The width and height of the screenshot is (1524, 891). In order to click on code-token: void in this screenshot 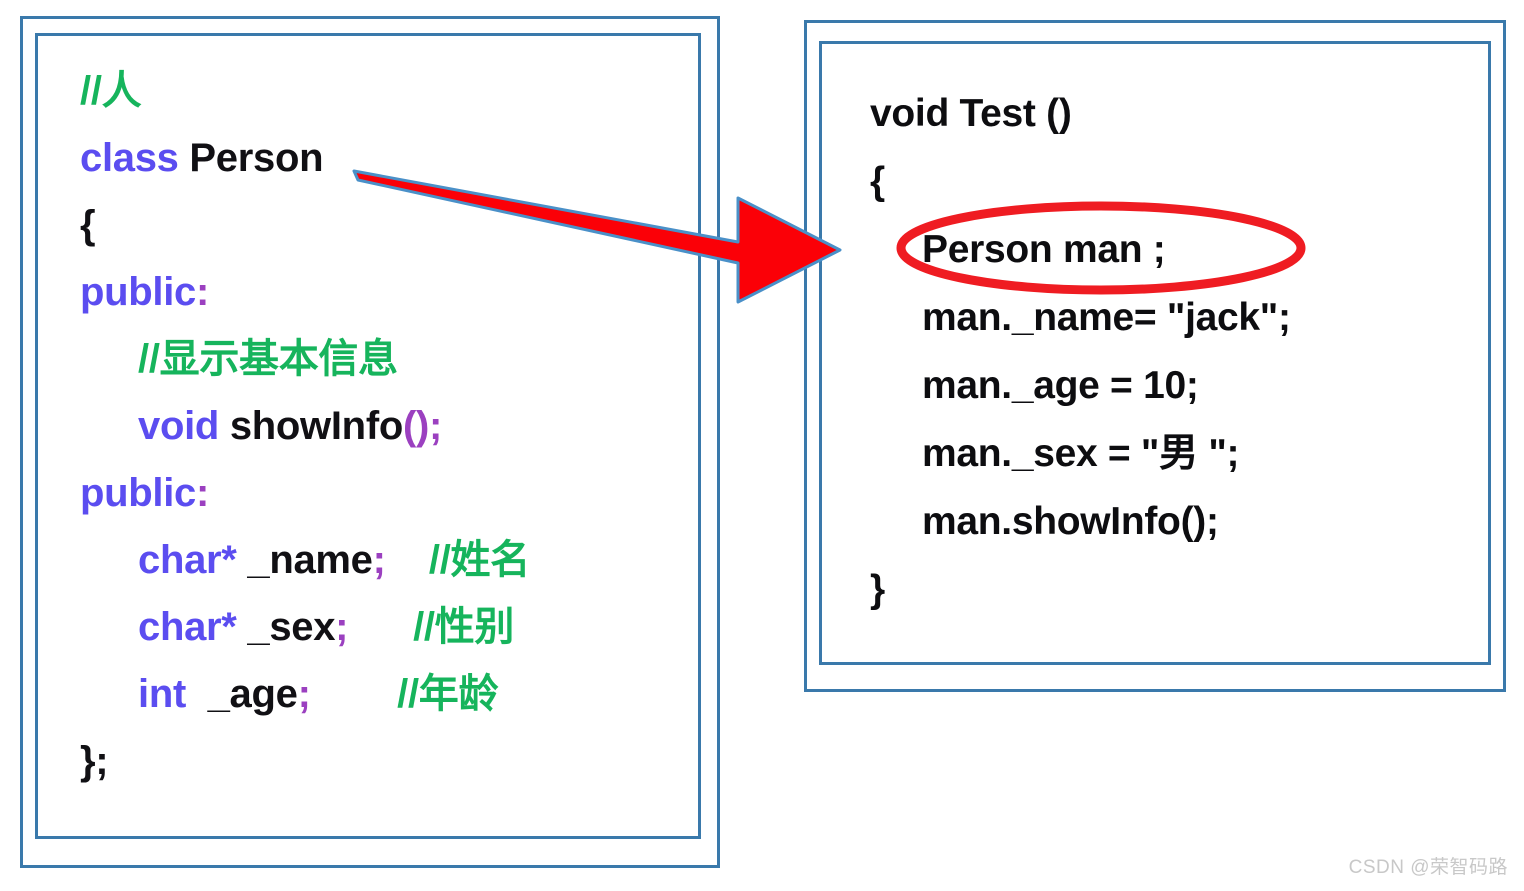, I will do `click(184, 426)`.